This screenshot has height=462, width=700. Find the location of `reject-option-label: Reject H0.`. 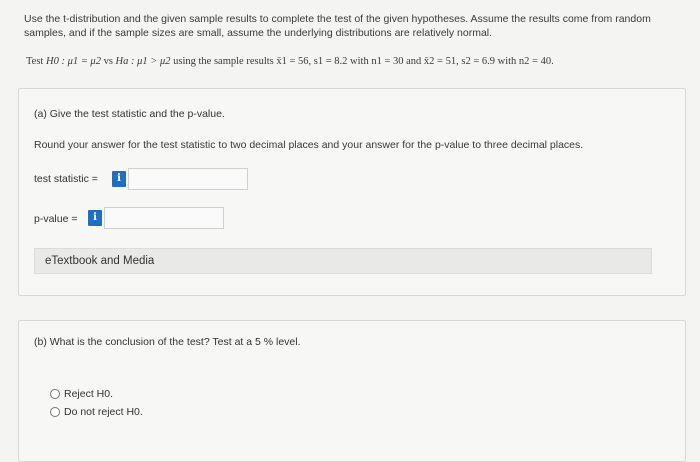

reject-option-label: Reject H0. is located at coordinates (89, 394).